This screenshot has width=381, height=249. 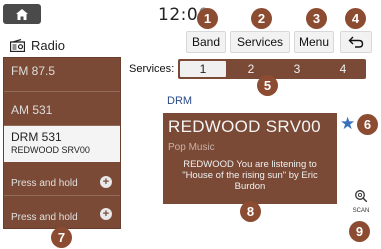 What do you see at coordinates (250, 211) in the screenshot?
I see `callout-8: 8` at bounding box center [250, 211].